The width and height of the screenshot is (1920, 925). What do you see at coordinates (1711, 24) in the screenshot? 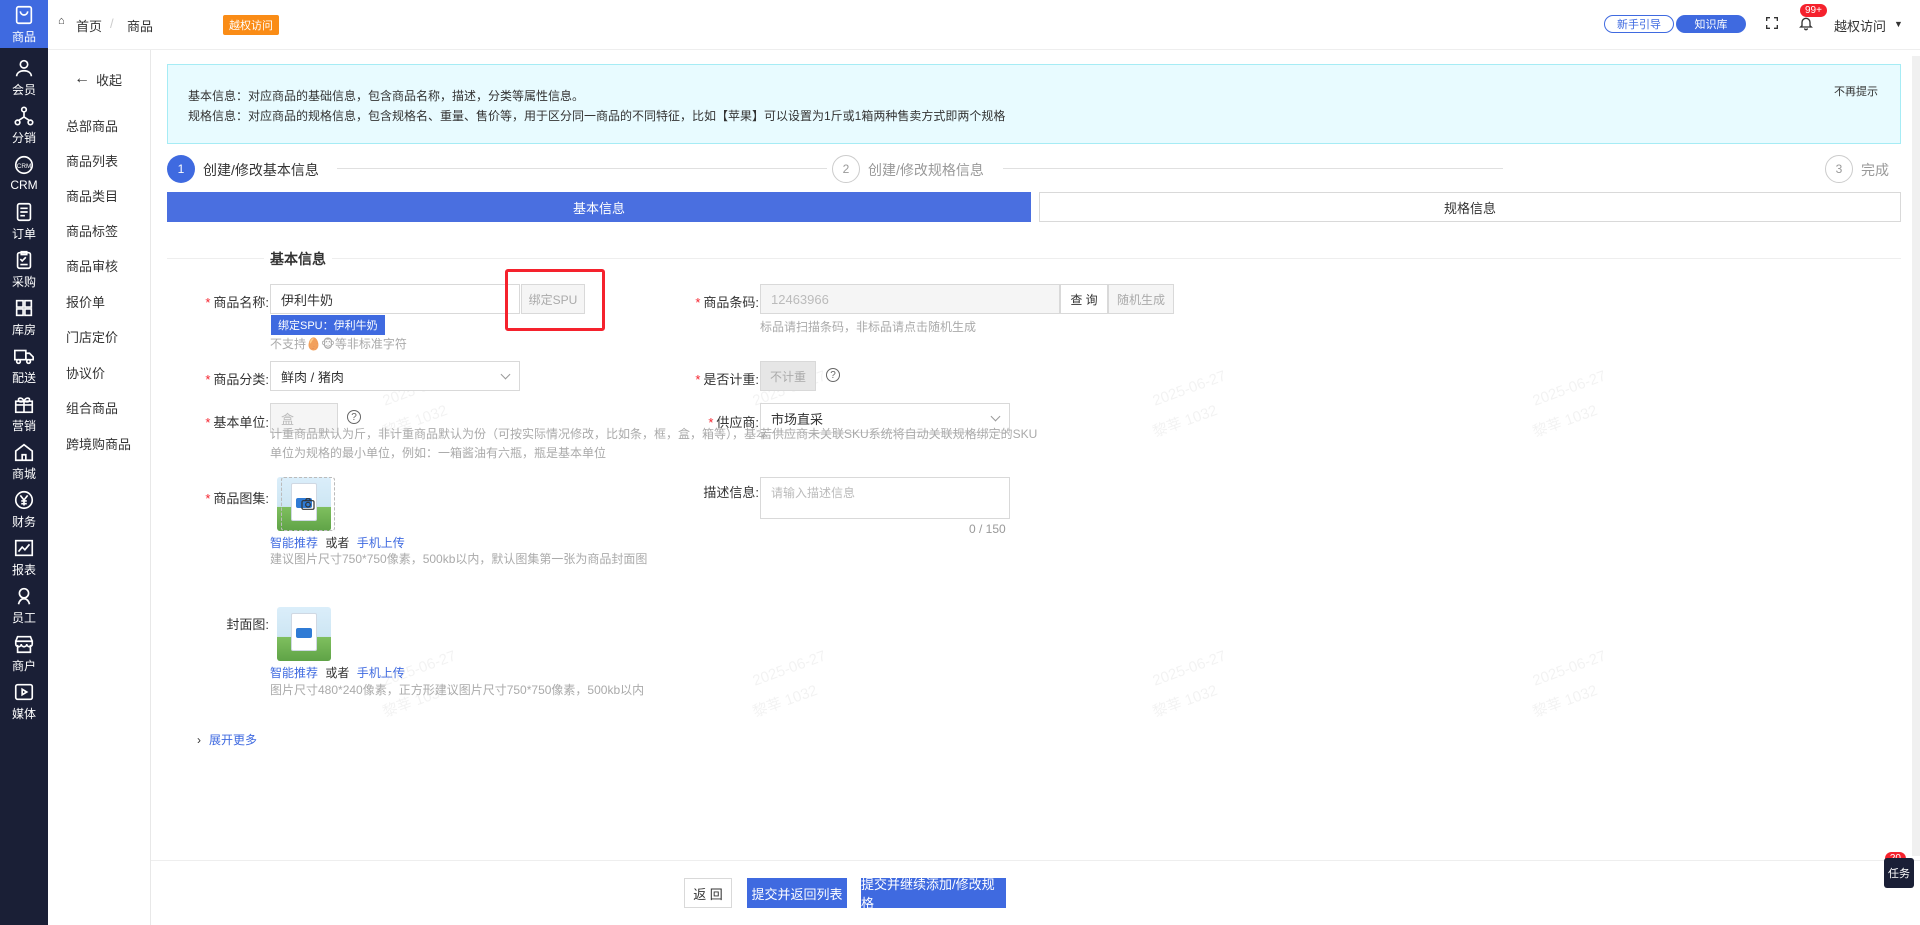
I see `knowledge-base-button: 知识库` at bounding box center [1711, 24].